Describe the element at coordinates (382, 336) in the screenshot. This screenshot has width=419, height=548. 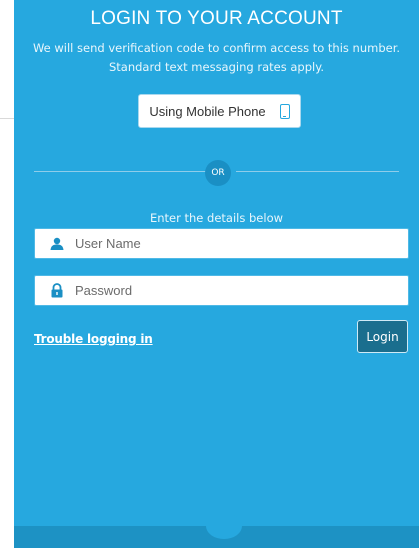
I see `login-button: Login` at that location.